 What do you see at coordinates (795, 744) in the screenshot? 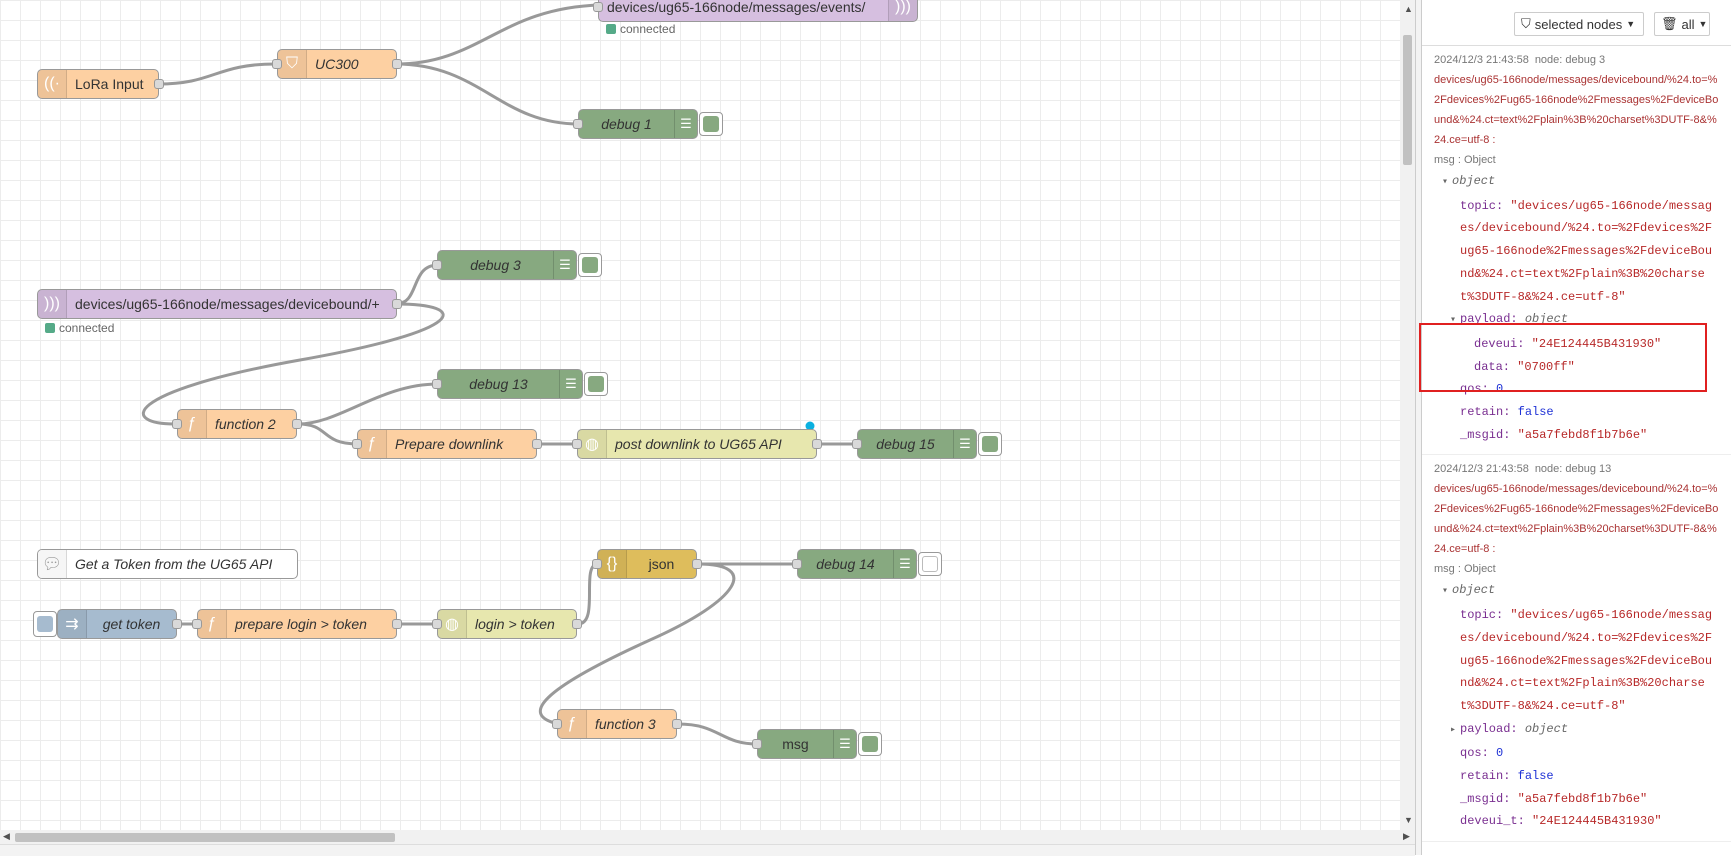
I see `node-label: msg` at bounding box center [795, 744].